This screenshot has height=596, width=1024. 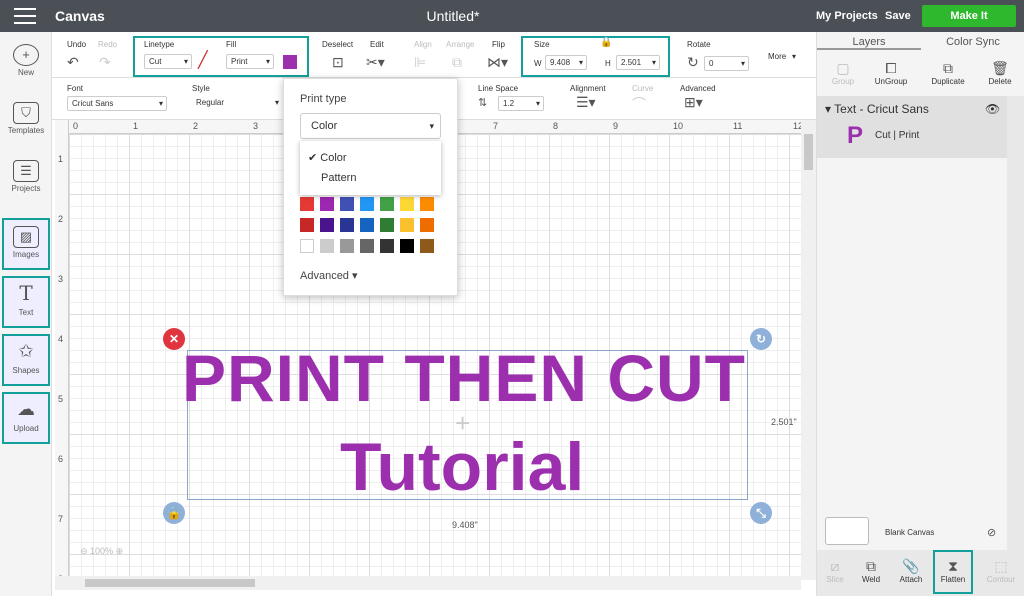 I want to click on rotate-input: 0, so click(x=726, y=63).